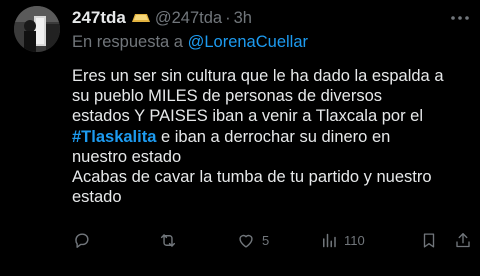 This screenshot has height=276, width=480. I want to click on share-icon, so click(463, 240).